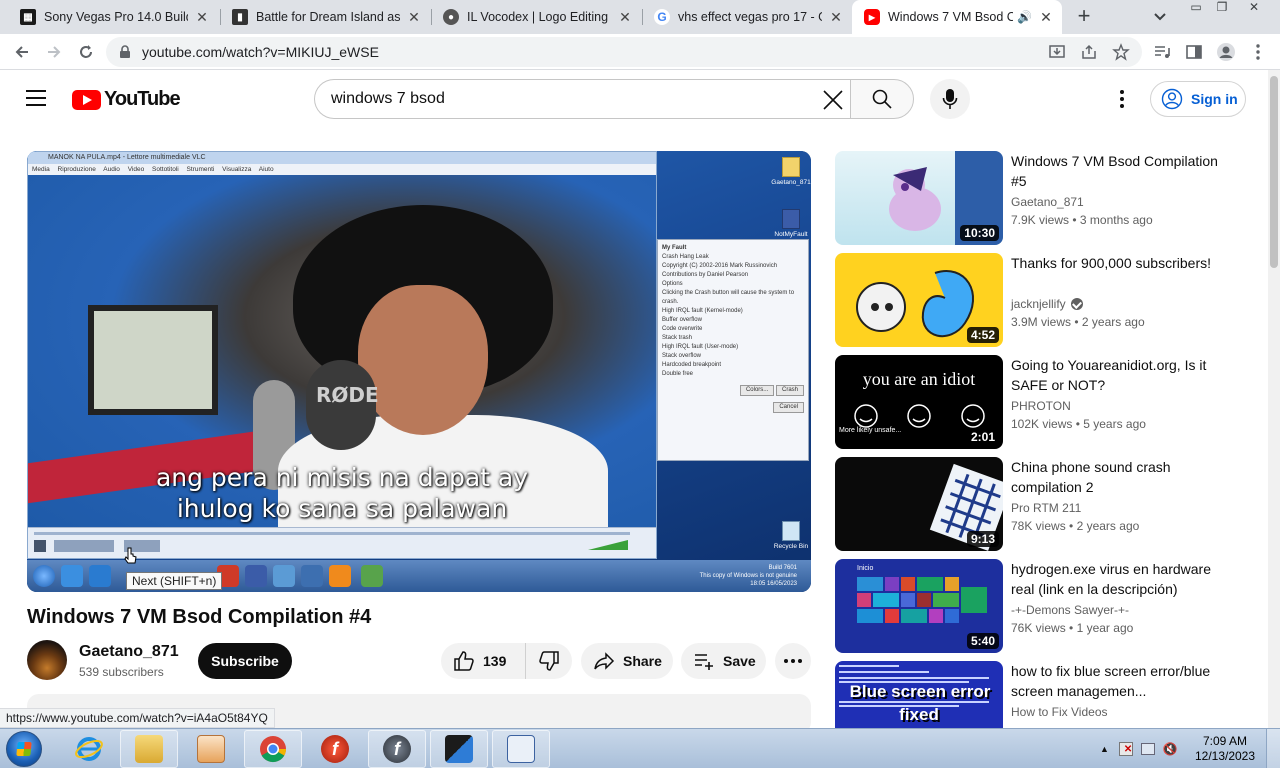  I want to click on video-thumbnail: Blue screen error fixed, so click(919, 694).